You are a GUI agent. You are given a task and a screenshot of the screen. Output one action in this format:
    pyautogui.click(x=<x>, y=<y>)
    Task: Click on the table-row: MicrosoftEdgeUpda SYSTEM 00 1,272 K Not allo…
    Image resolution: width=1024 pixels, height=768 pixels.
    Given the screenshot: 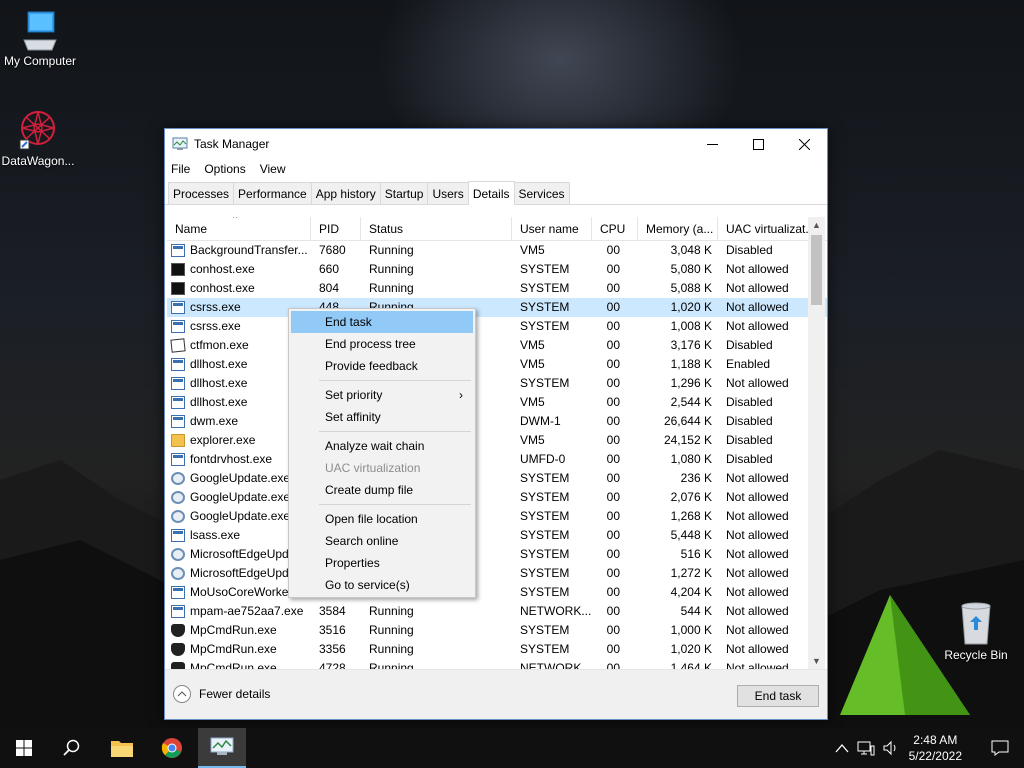 What is the action you would take?
    pyautogui.click(x=497, y=573)
    